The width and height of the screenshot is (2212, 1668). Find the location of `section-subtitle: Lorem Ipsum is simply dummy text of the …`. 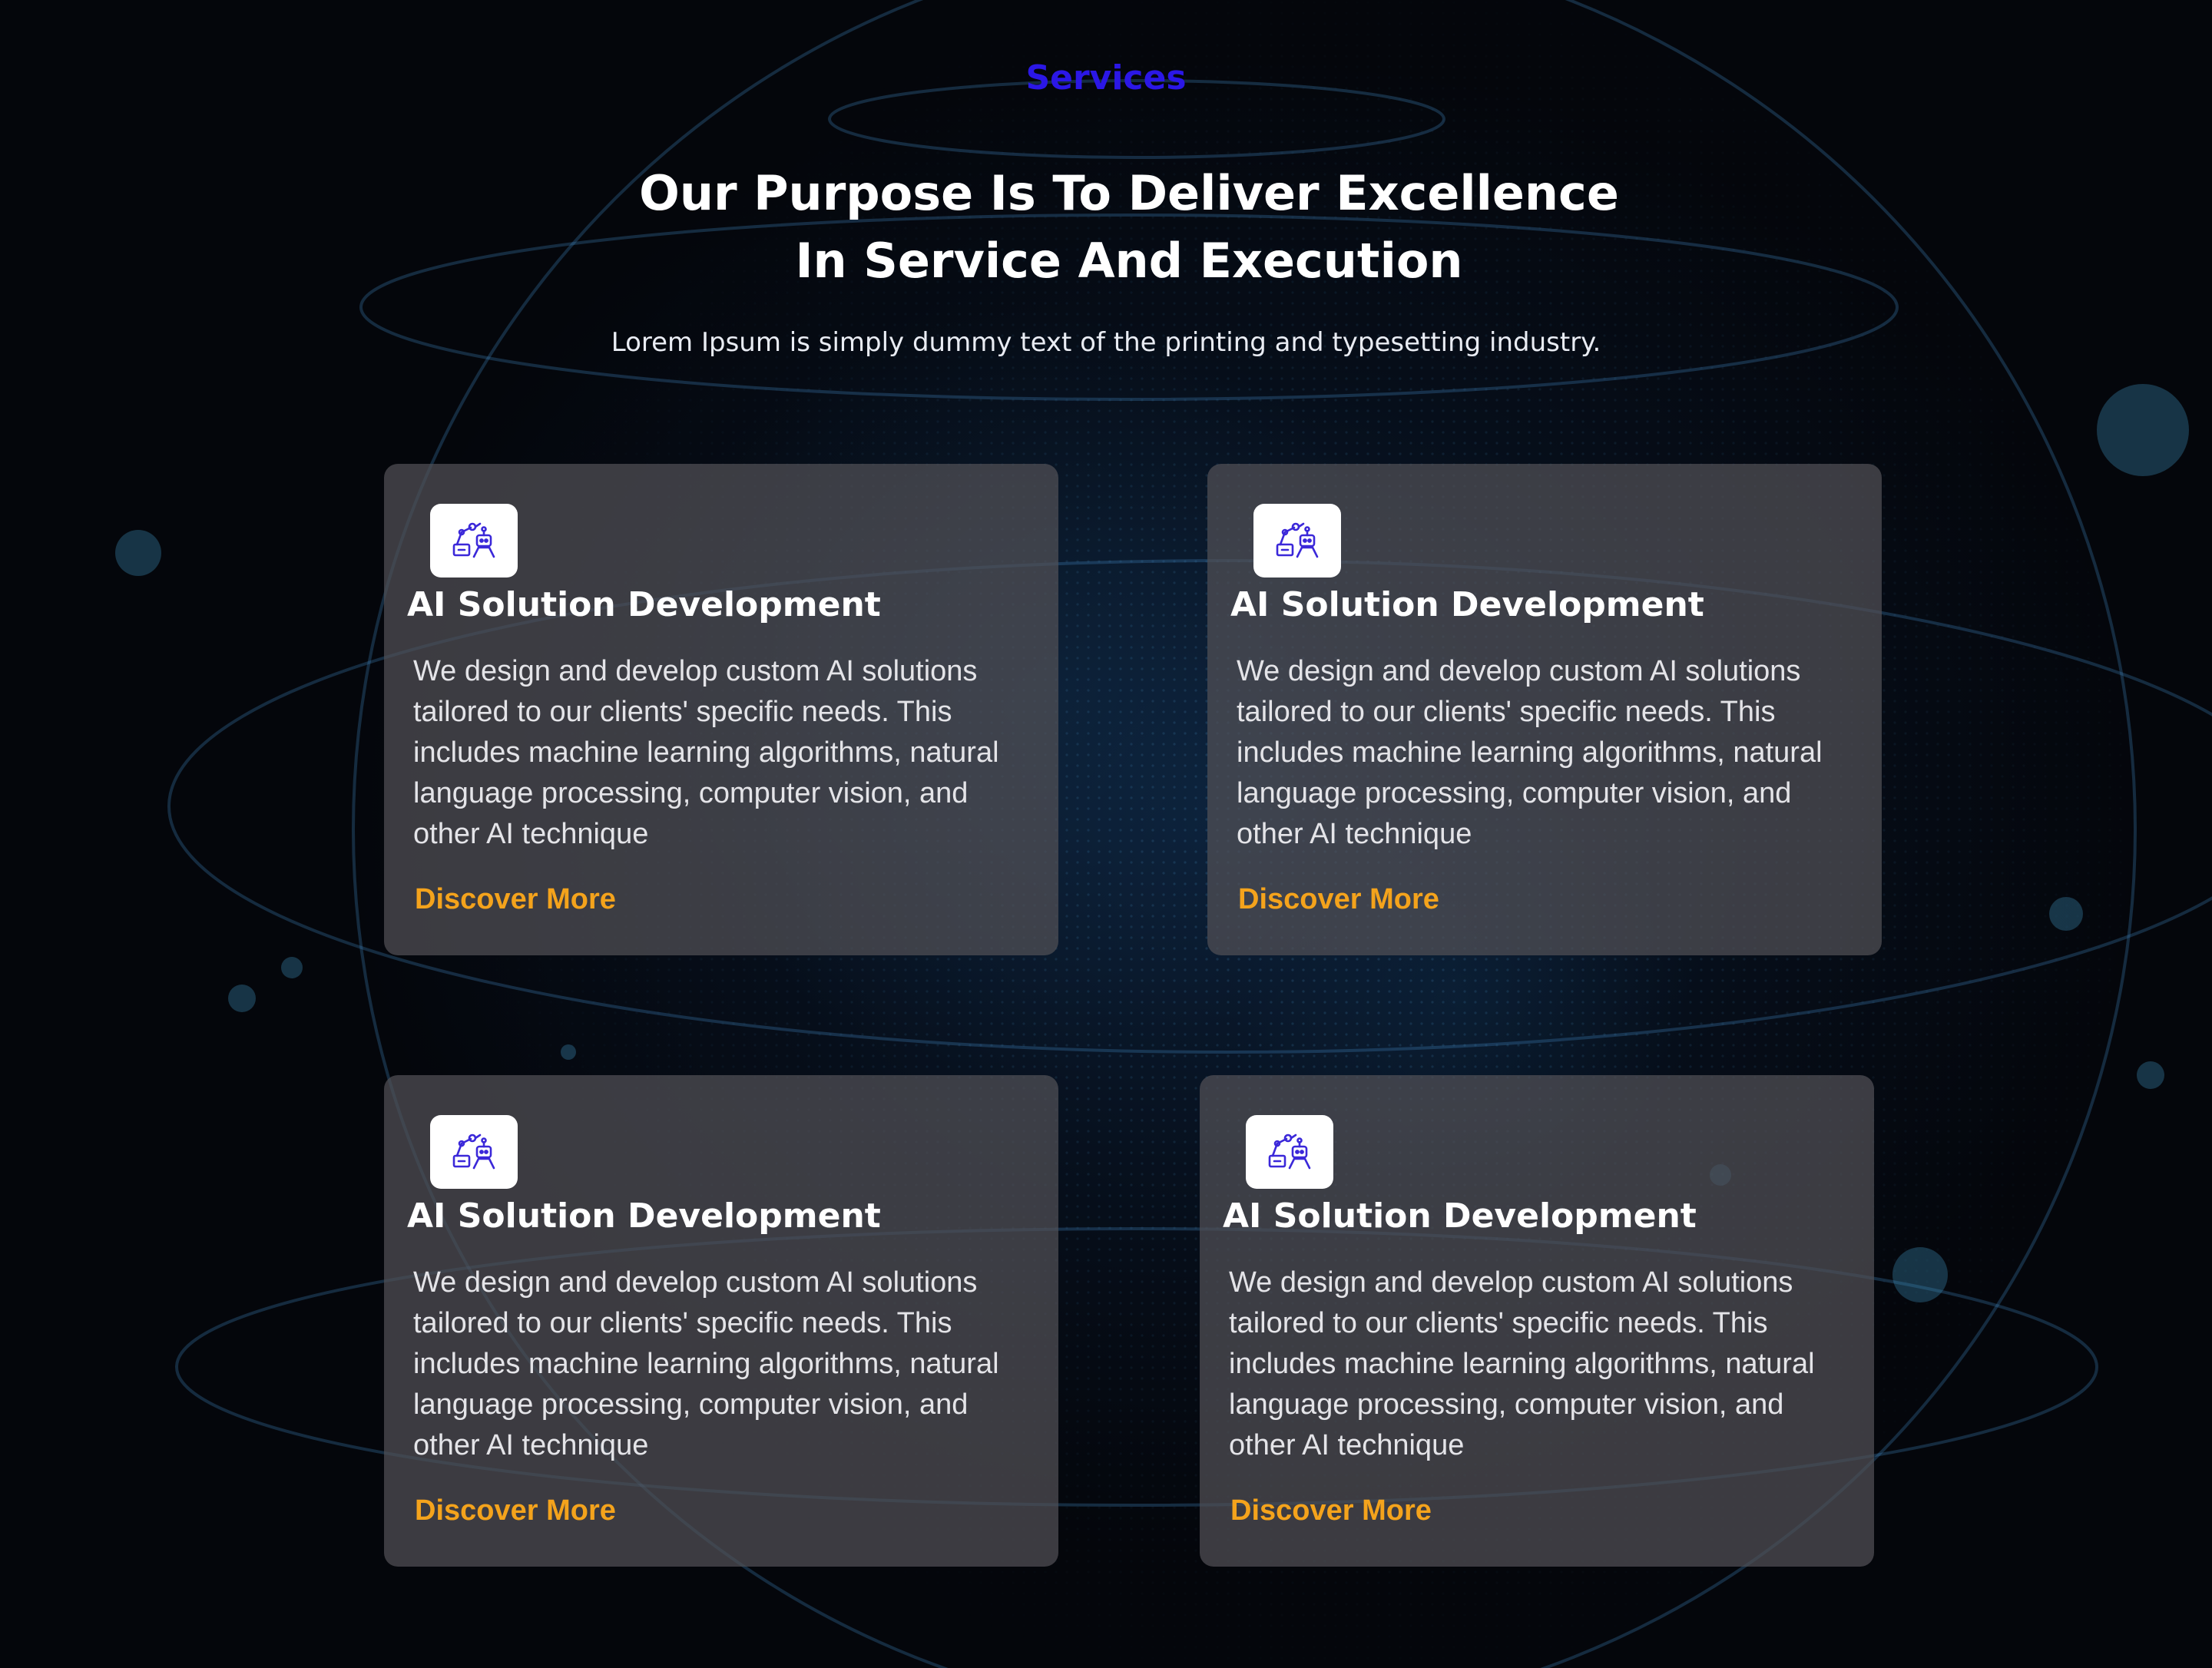

section-subtitle: Lorem Ipsum is simply dummy text of the … is located at coordinates (1106, 342).